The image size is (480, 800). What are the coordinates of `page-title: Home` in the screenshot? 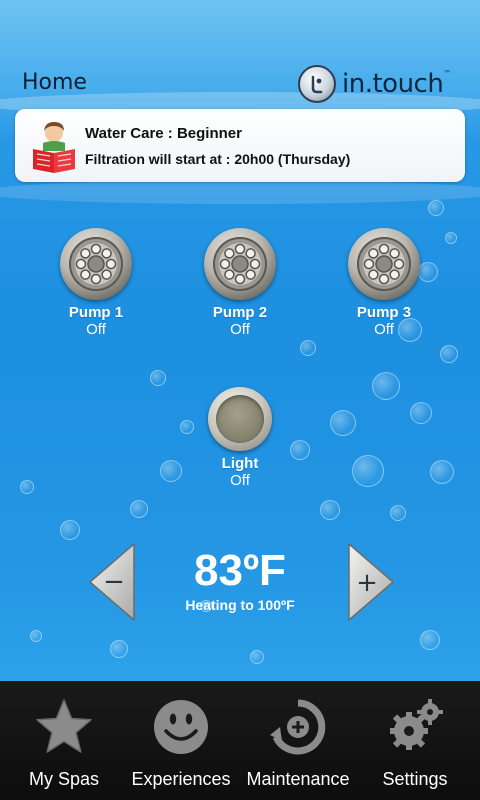 It's located at (54, 82).